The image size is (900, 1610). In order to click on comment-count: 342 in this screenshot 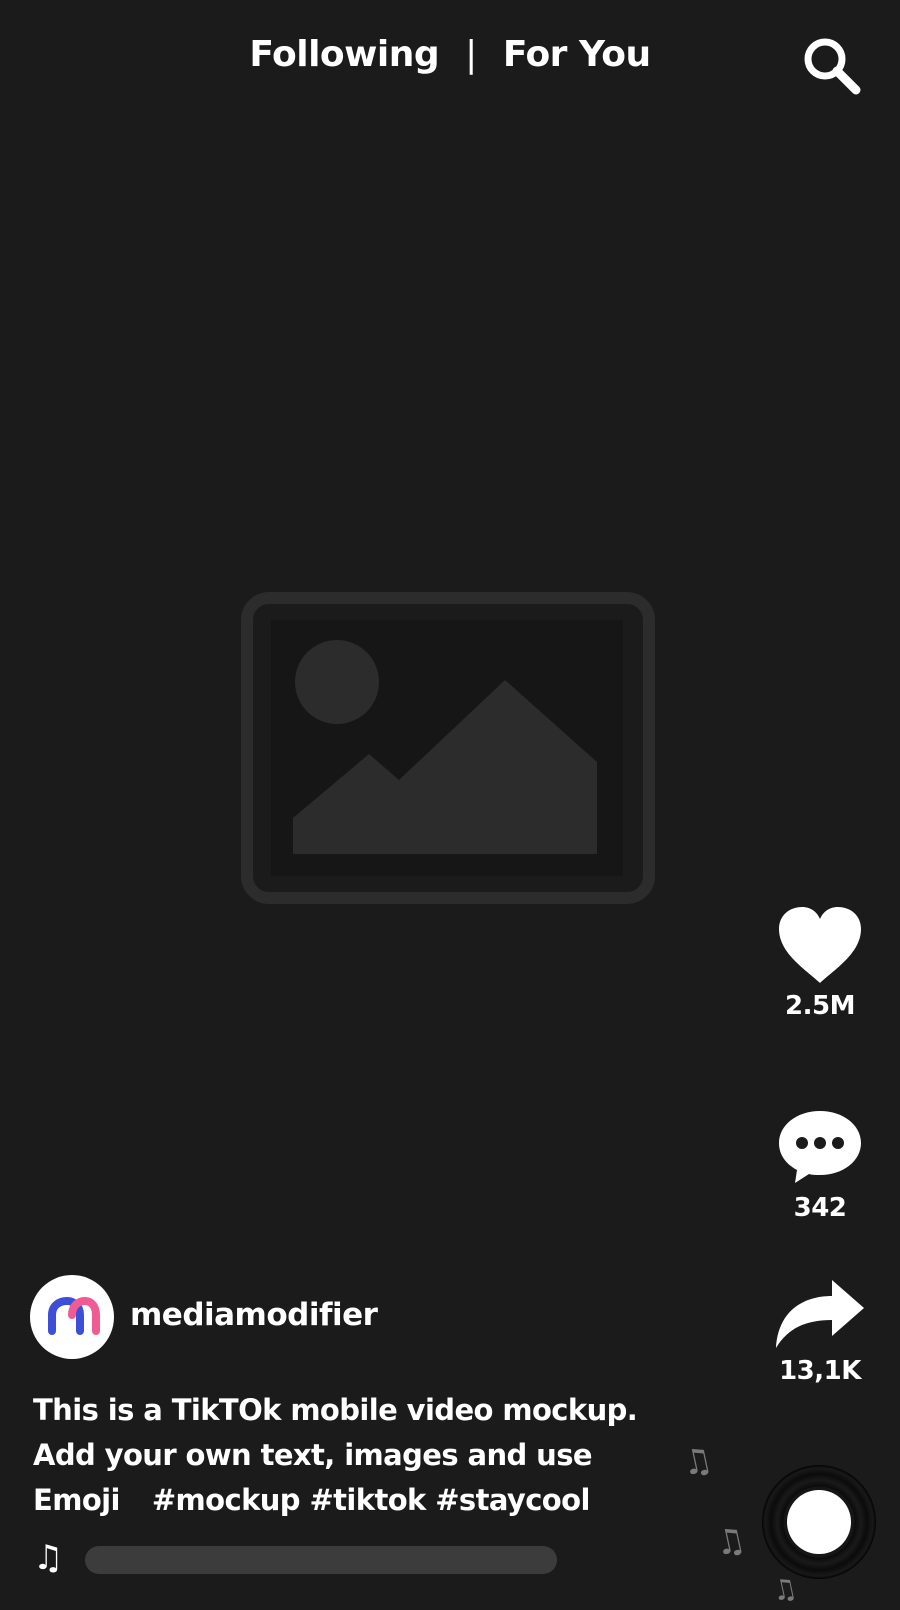, I will do `click(820, 1208)`.